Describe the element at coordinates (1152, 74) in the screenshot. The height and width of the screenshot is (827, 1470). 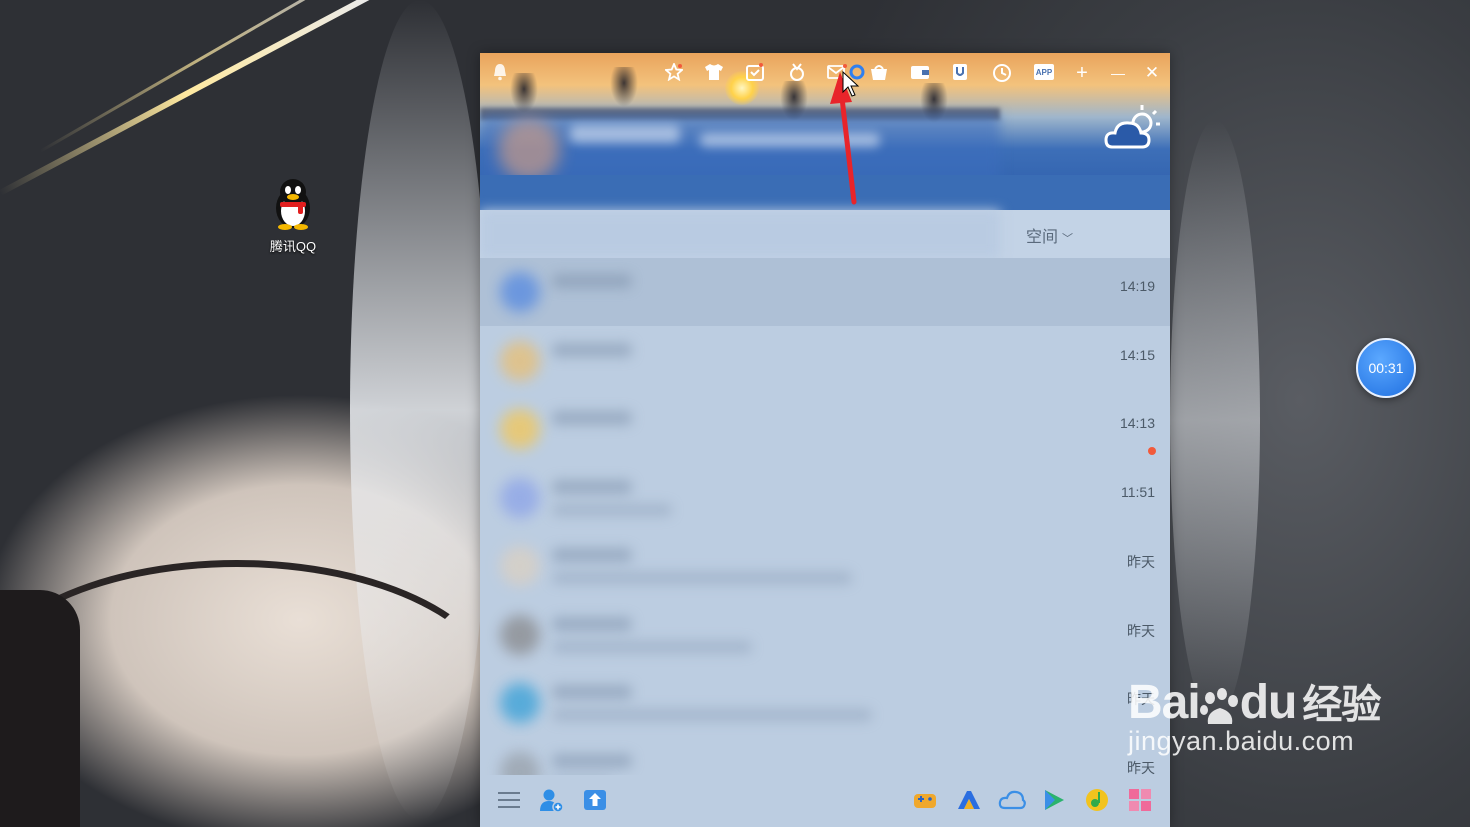
I see `close-button: ✕` at that location.